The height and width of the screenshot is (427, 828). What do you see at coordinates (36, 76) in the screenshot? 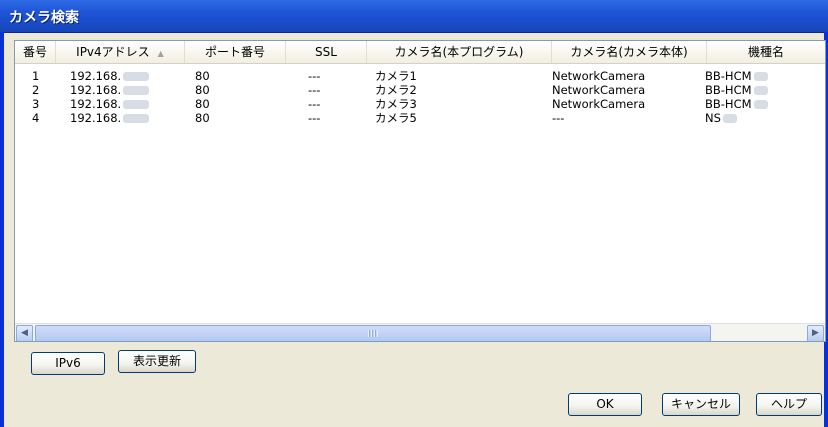
I see `cell-number: 1` at bounding box center [36, 76].